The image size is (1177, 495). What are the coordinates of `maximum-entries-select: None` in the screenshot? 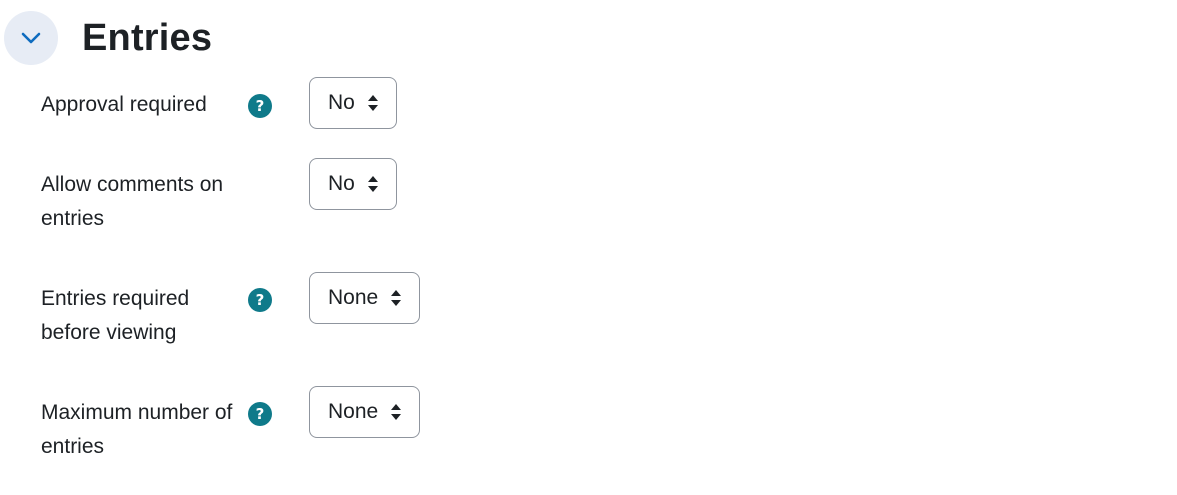 It's located at (365, 412).